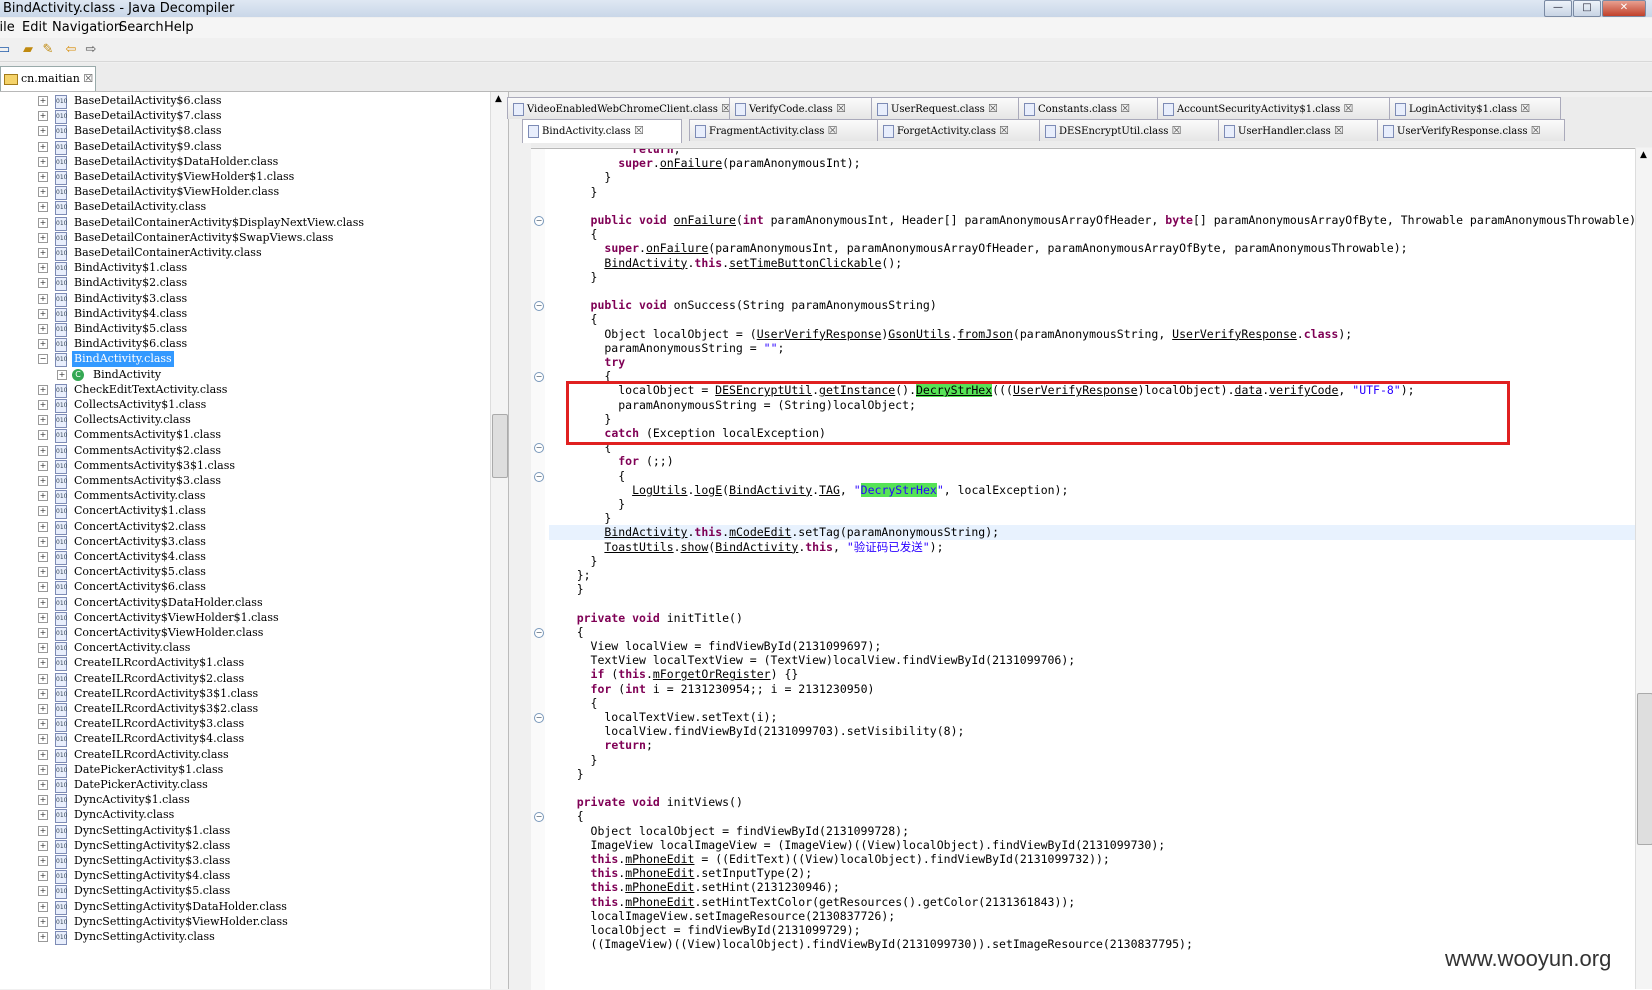  Describe the element at coordinates (1298, 130) in the screenshot. I see `editor-tab: UserHandler.class ☒` at that location.